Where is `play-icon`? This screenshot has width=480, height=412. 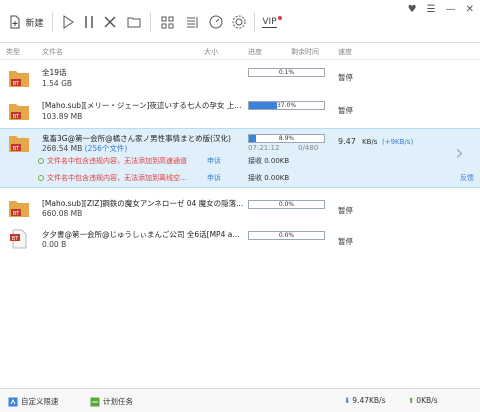
play-icon is located at coordinates (68, 22).